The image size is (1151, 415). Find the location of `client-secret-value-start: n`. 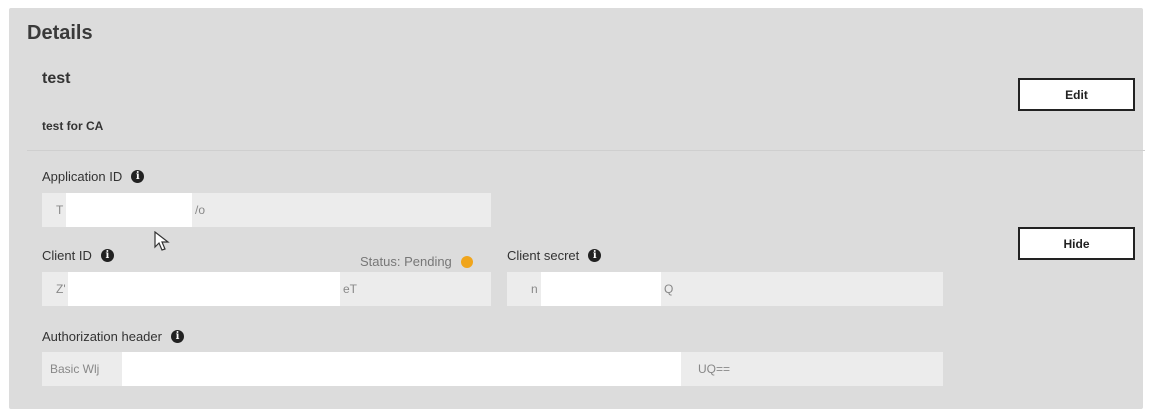

client-secret-value-start: n is located at coordinates (534, 289).